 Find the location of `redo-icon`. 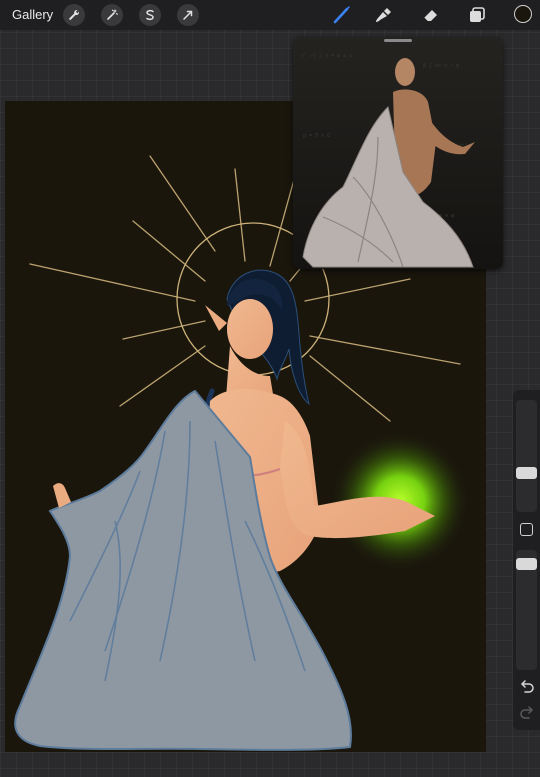

redo-icon is located at coordinates (527, 713).